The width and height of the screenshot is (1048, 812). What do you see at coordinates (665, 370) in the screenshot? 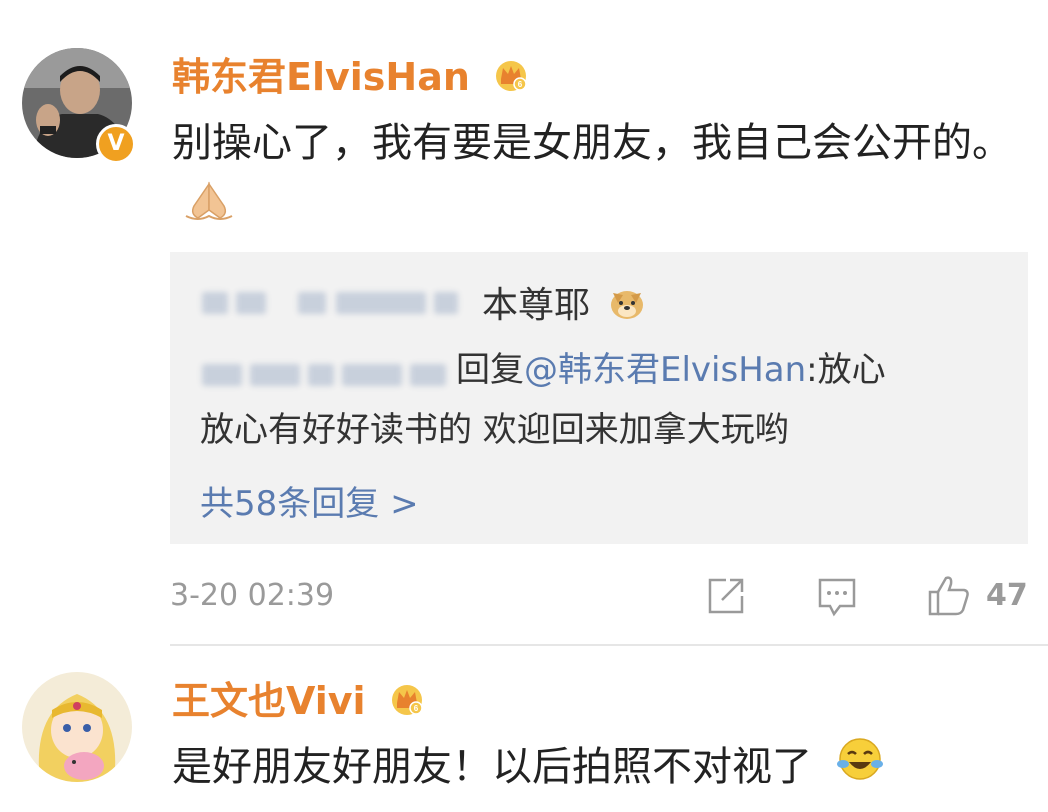
I see `mention-link: @韩东君ElvisHan` at bounding box center [665, 370].